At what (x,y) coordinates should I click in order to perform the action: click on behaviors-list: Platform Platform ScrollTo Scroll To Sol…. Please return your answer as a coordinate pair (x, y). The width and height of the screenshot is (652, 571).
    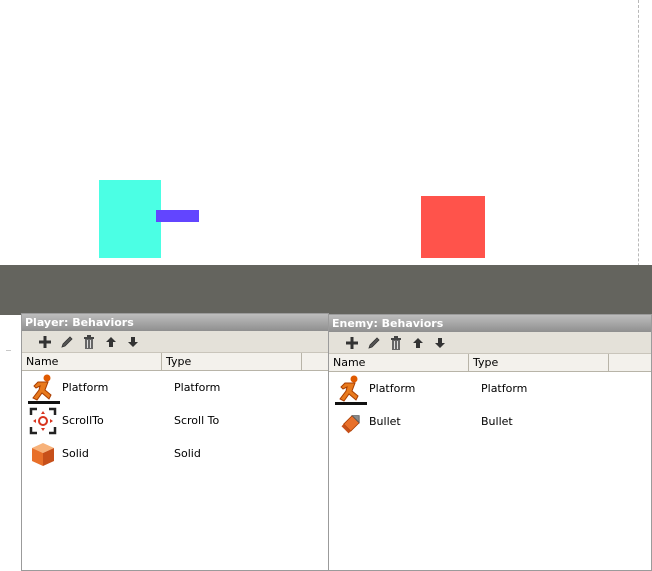
    Looking at the image, I should click on (175, 420).